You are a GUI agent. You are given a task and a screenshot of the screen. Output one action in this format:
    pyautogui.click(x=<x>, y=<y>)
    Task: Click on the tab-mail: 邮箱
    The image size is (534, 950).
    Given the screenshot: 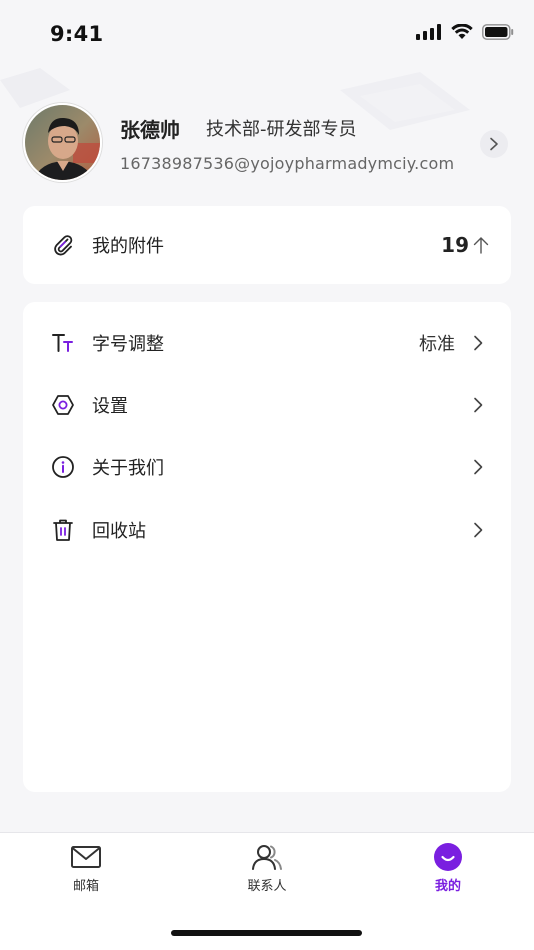 What is the action you would take?
    pyautogui.click(x=86, y=868)
    